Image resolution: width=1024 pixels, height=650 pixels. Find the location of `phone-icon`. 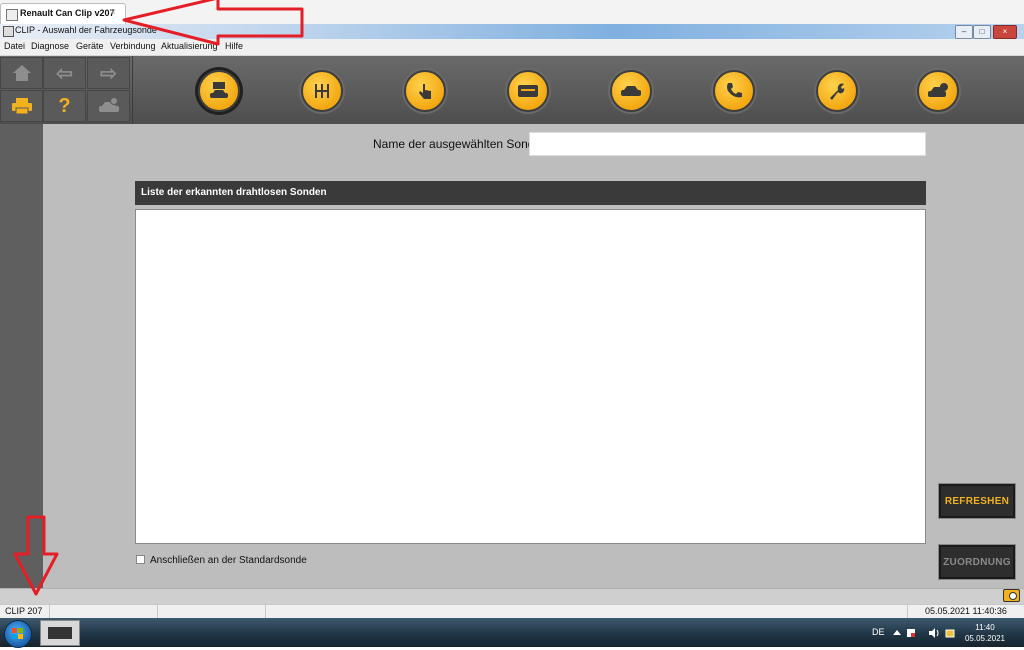

phone-icon is located at coordinates (734, 91).